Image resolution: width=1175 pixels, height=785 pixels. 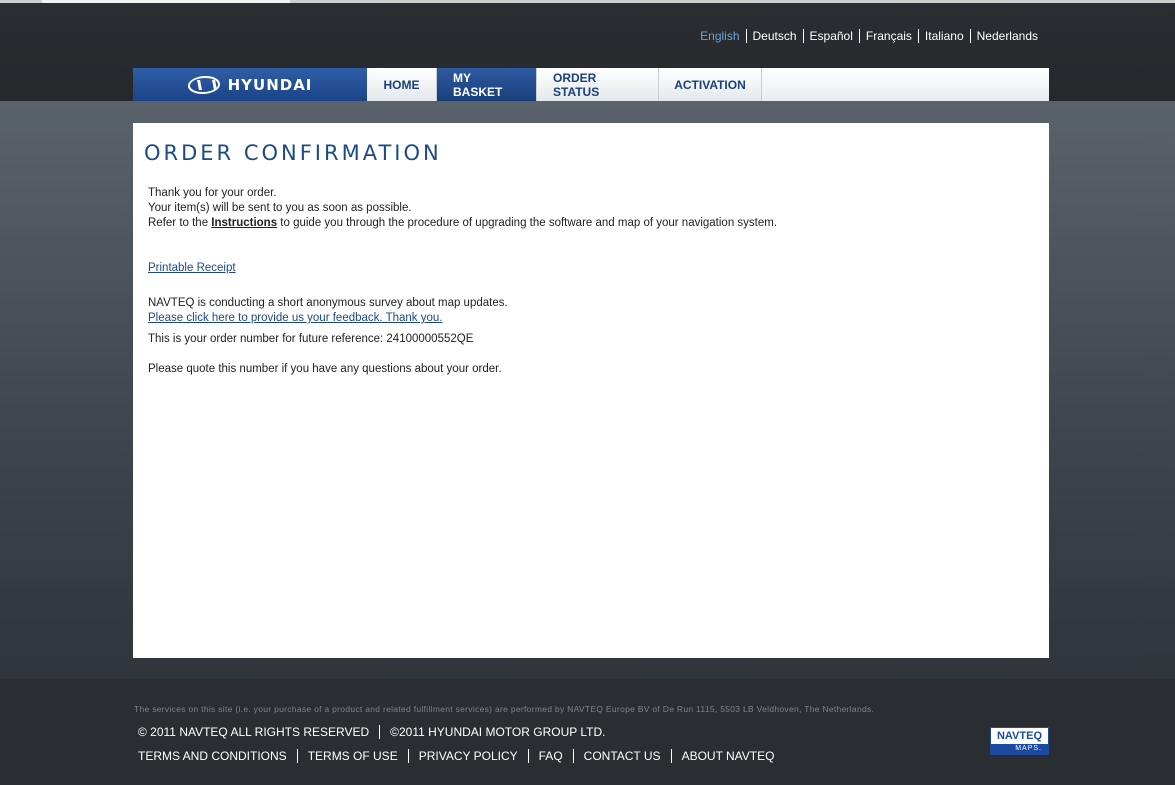 I want to click on copyright-navteq: © 2011 NAVTEQ ALL RIGHTS RESERVED, so click(x=259, y=732).